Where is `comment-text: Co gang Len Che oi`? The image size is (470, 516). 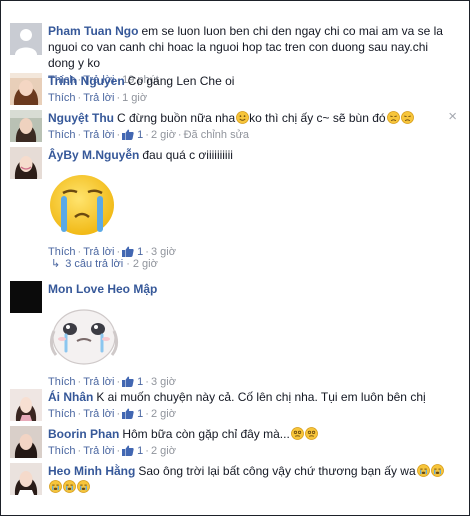 comment-text: Co gang Len Che oi is located at coordinates (181, 81).